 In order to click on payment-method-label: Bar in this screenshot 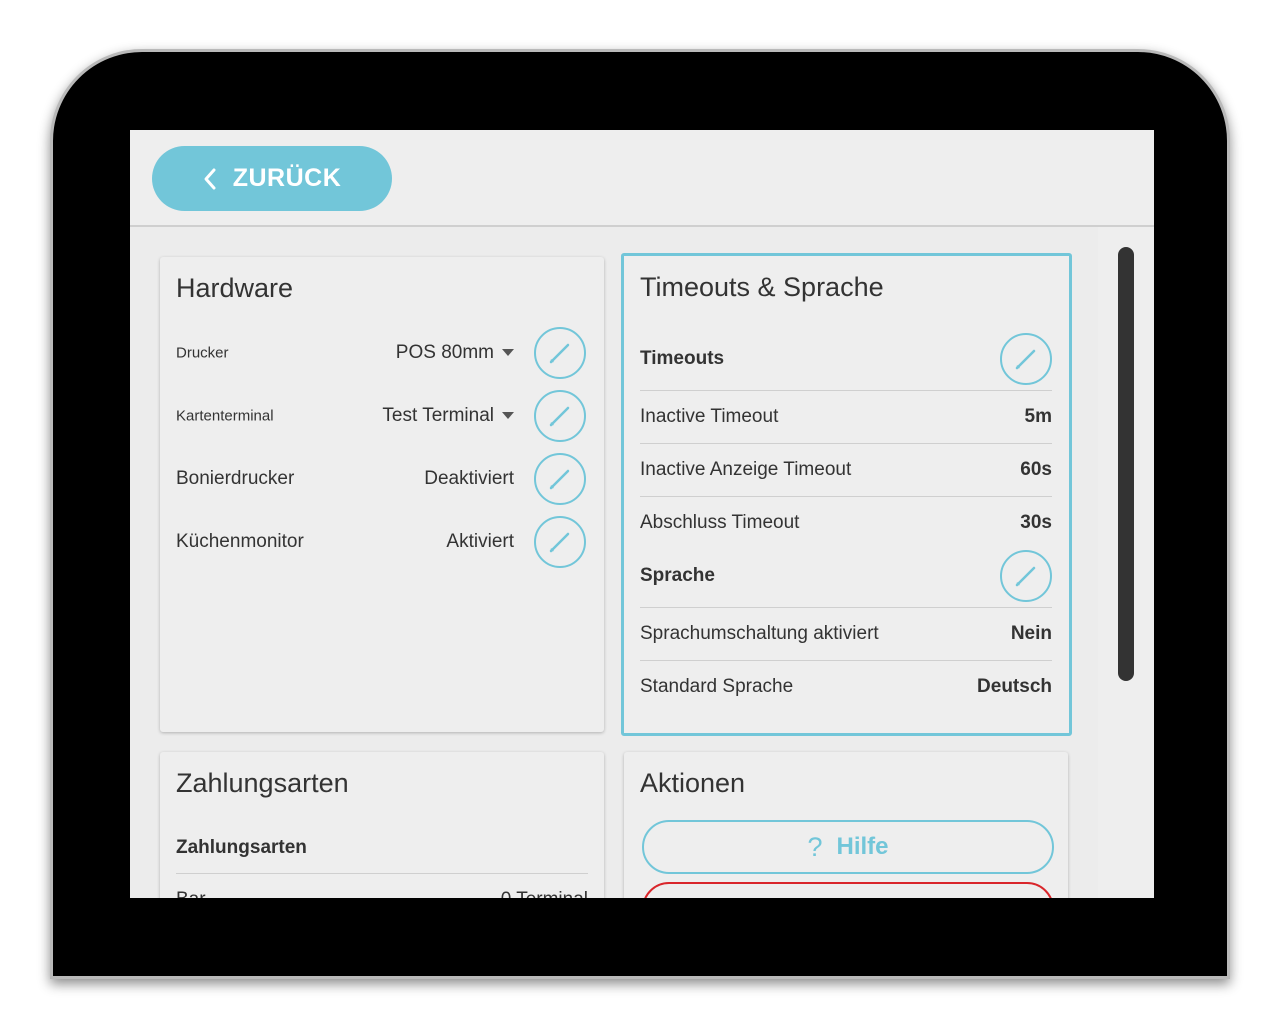, I will do `click(191, 893)`.